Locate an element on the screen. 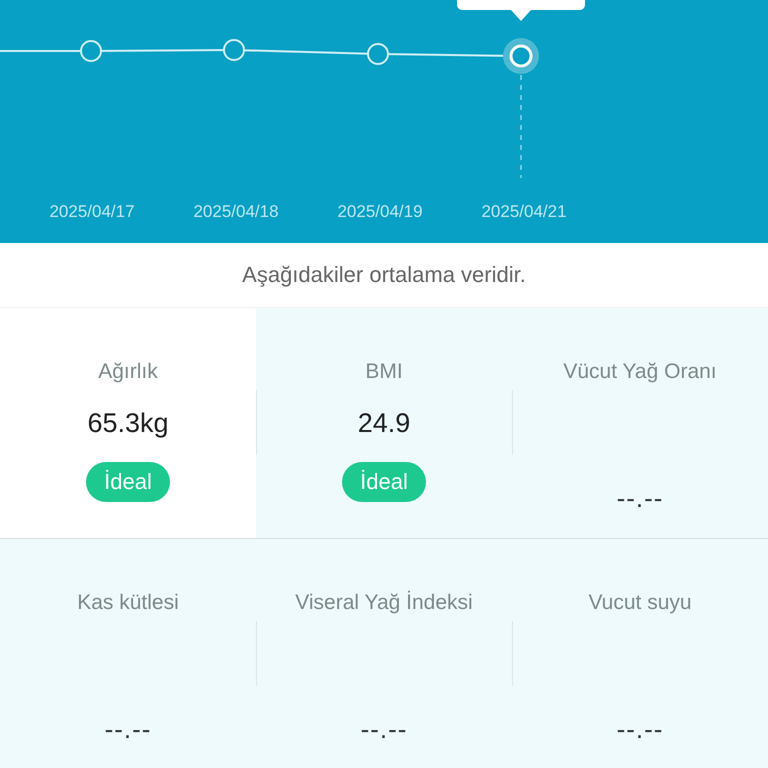 Image resolution: width=768 pixels, height=768 pixels. metric-tile: Vucut suyu --.-- is located at coordinates (640, 653).